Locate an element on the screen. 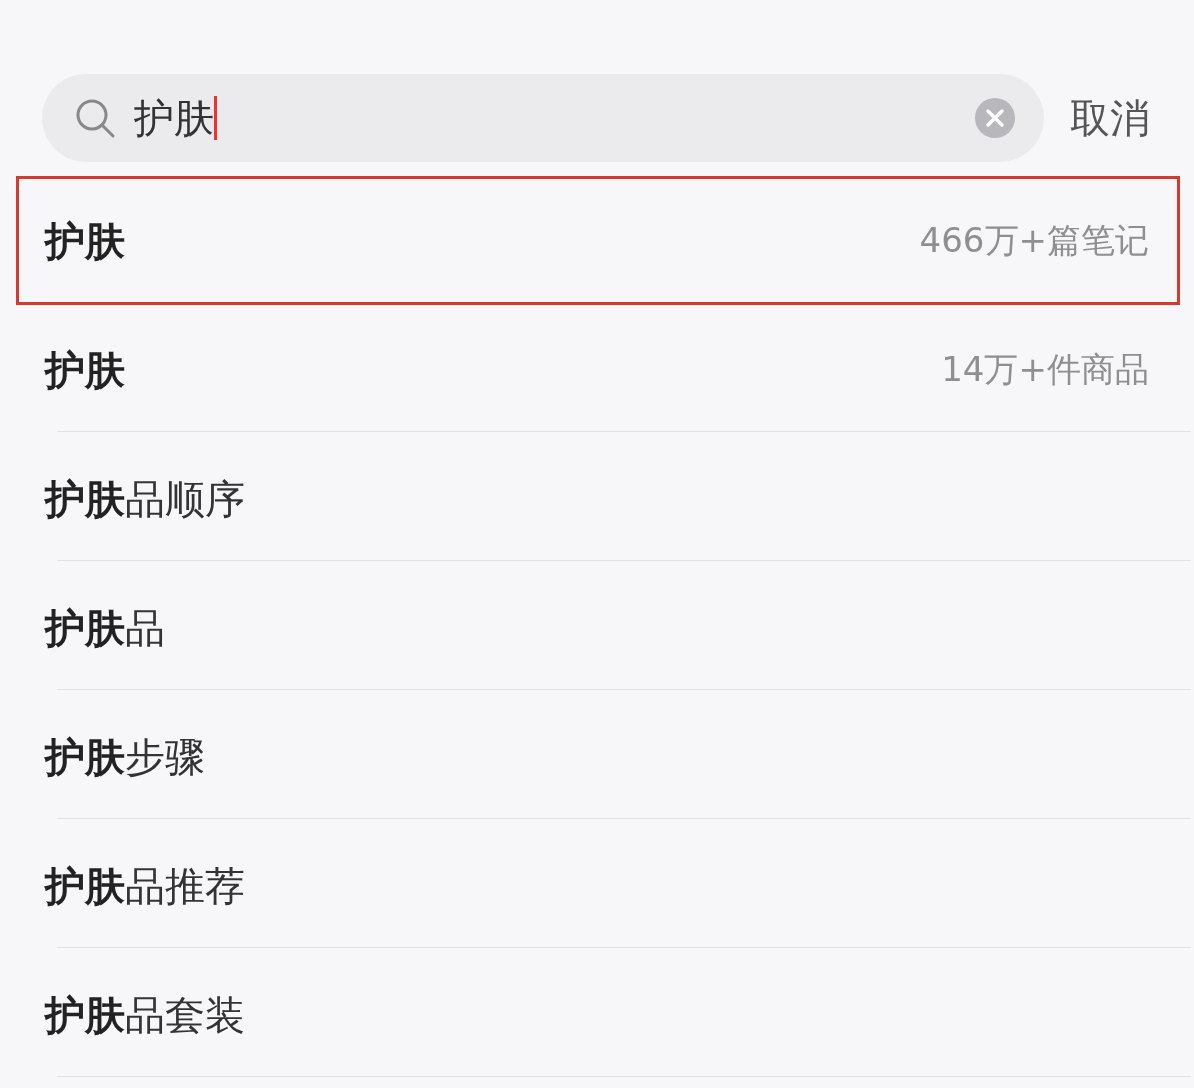  suggestion-item: 护肤 466万+篇笔记 is located at coordinates (598, 240).